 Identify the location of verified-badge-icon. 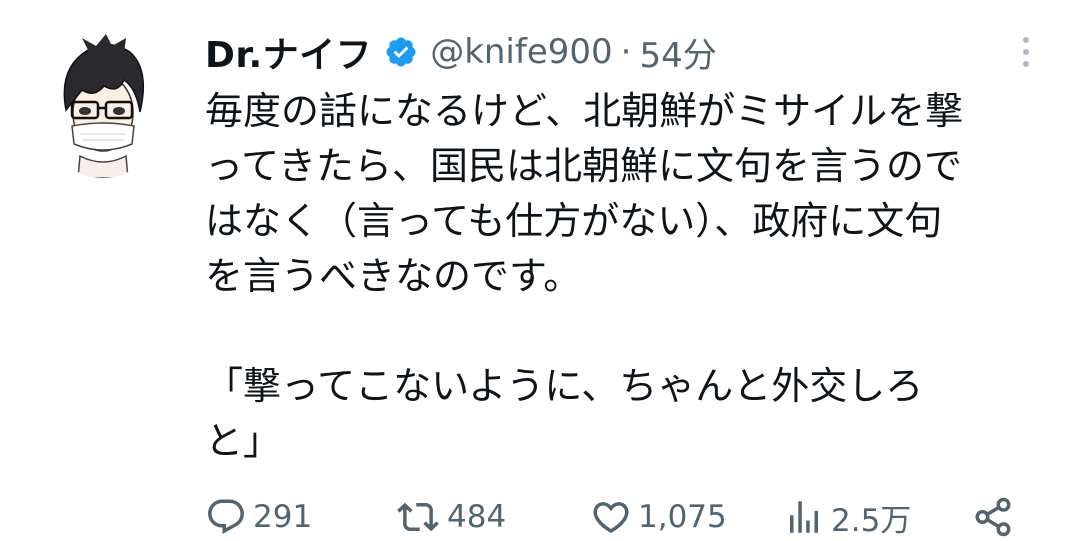
(401, 52).